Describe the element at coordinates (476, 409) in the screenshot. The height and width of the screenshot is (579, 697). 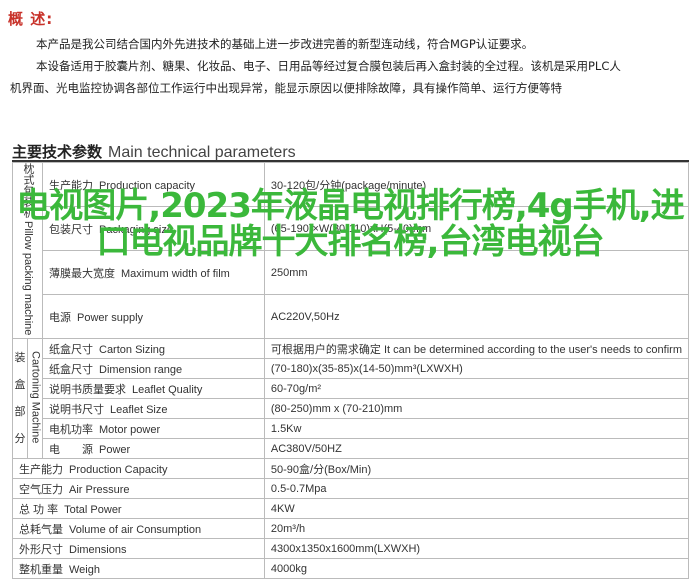
I see `table-cell-value: (80-250)mm x (70-210)mm` at that location.